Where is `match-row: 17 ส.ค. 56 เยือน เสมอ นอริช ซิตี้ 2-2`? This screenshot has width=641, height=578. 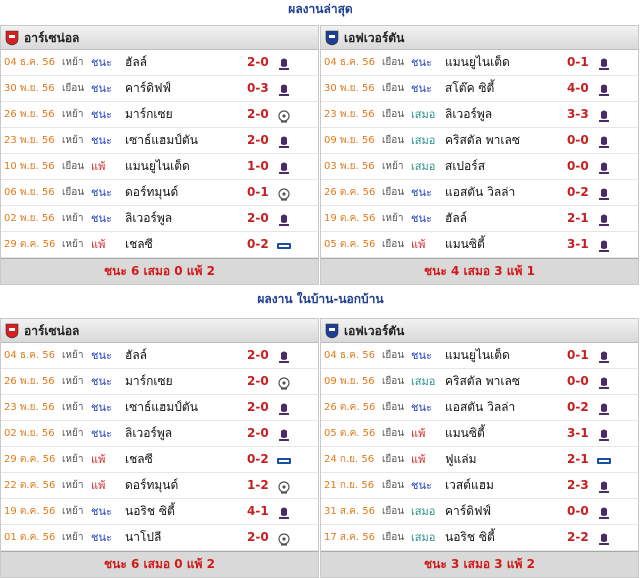 match-row: 17 ส.ค. 56 เยือน เสมอ นอริช ซิตี้ 2-2 is located at coordinates (479, 538).